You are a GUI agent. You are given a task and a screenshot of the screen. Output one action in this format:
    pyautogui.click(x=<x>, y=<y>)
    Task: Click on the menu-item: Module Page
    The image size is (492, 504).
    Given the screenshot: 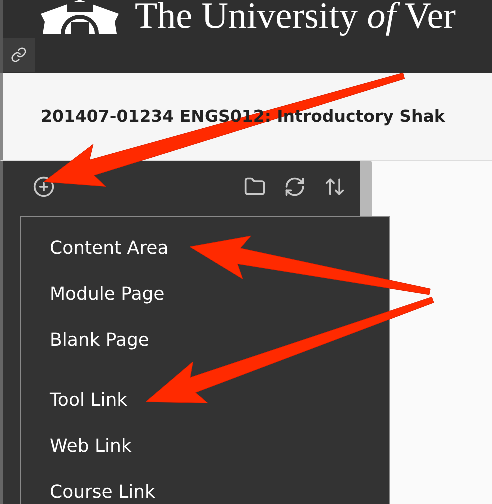 What is the action you would take?
    pyautogui.click(x=205, y=295)
    